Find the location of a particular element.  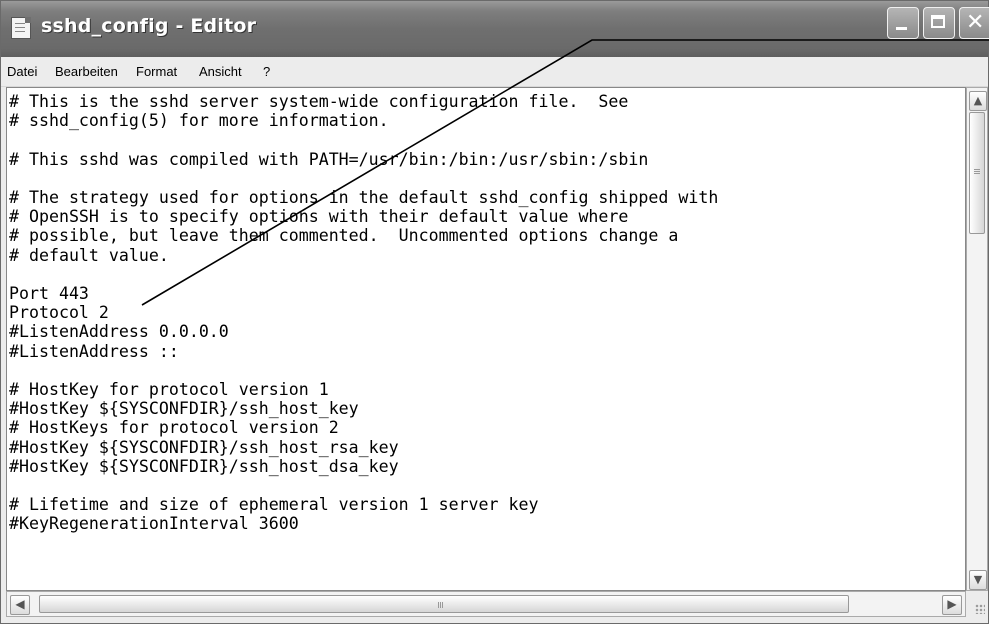

menu-ansicht: Ansicht is located at coordinates (220, 71).